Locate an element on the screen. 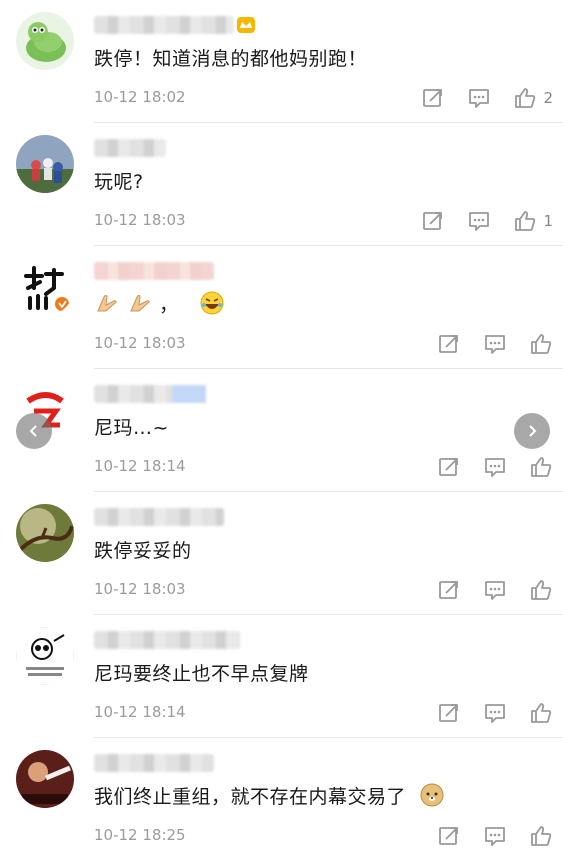 This screenshot has width=563, height=861. like-button: 2 is located at coordinates (533, 98).